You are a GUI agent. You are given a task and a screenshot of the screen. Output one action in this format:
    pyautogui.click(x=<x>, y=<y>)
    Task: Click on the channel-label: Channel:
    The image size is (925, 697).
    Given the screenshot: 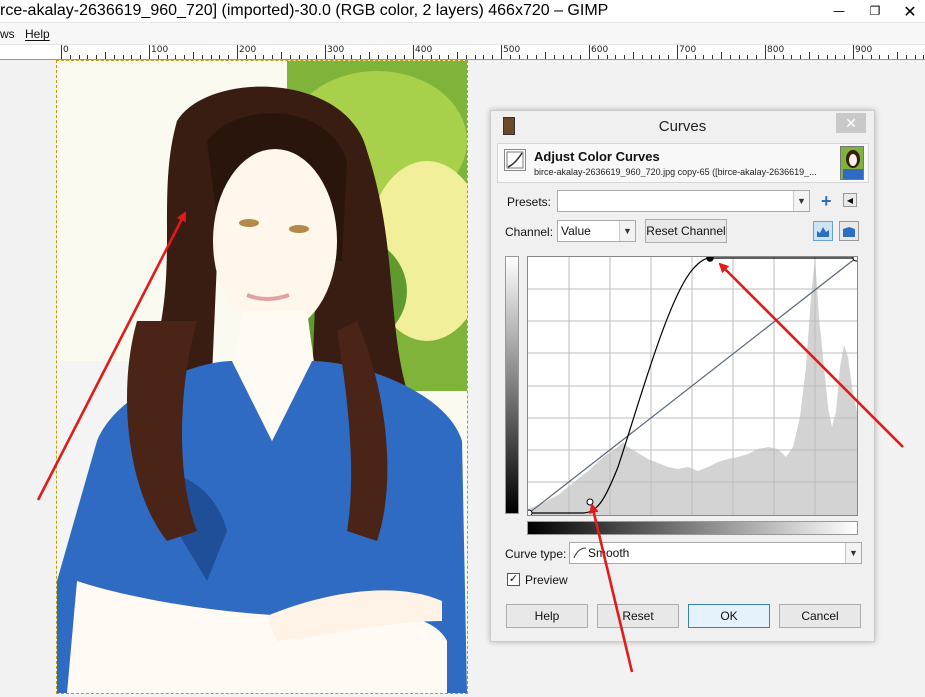 What is the action you would take?
    pyautogui.click(x=529, y=232)
    